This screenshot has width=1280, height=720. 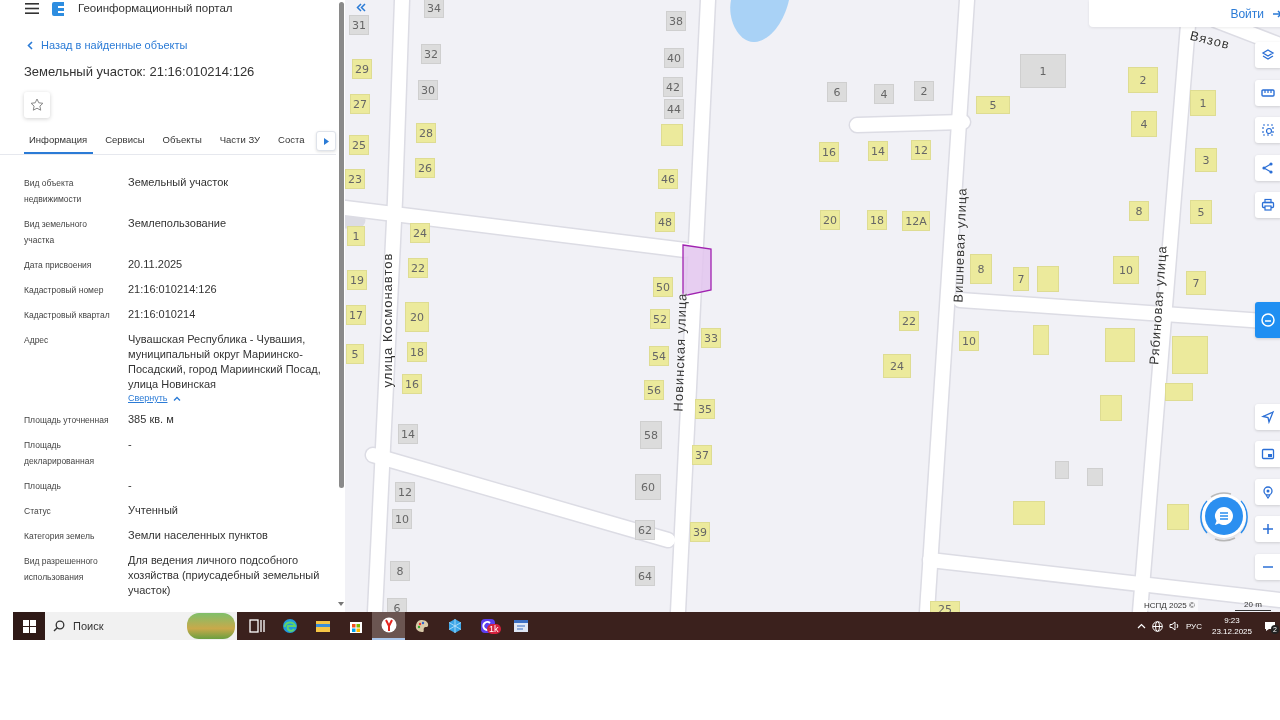 I want to click on building: 58, so click(x=651, y=435).